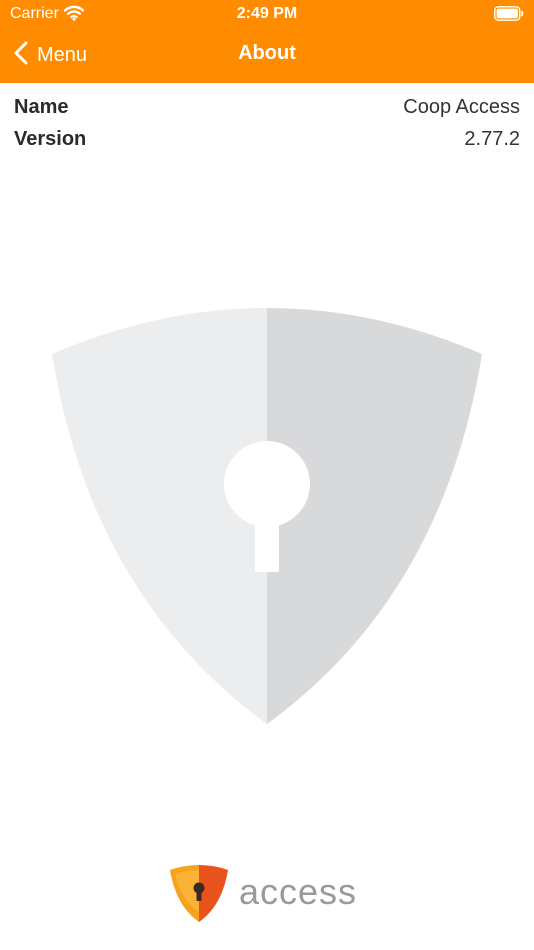 This screenshot has height=950, width=534. What do you see at coordinates (267, 110) in the screenshot?
I see `info-row-name: Name Coop Access` at bounding box center [267, 110].